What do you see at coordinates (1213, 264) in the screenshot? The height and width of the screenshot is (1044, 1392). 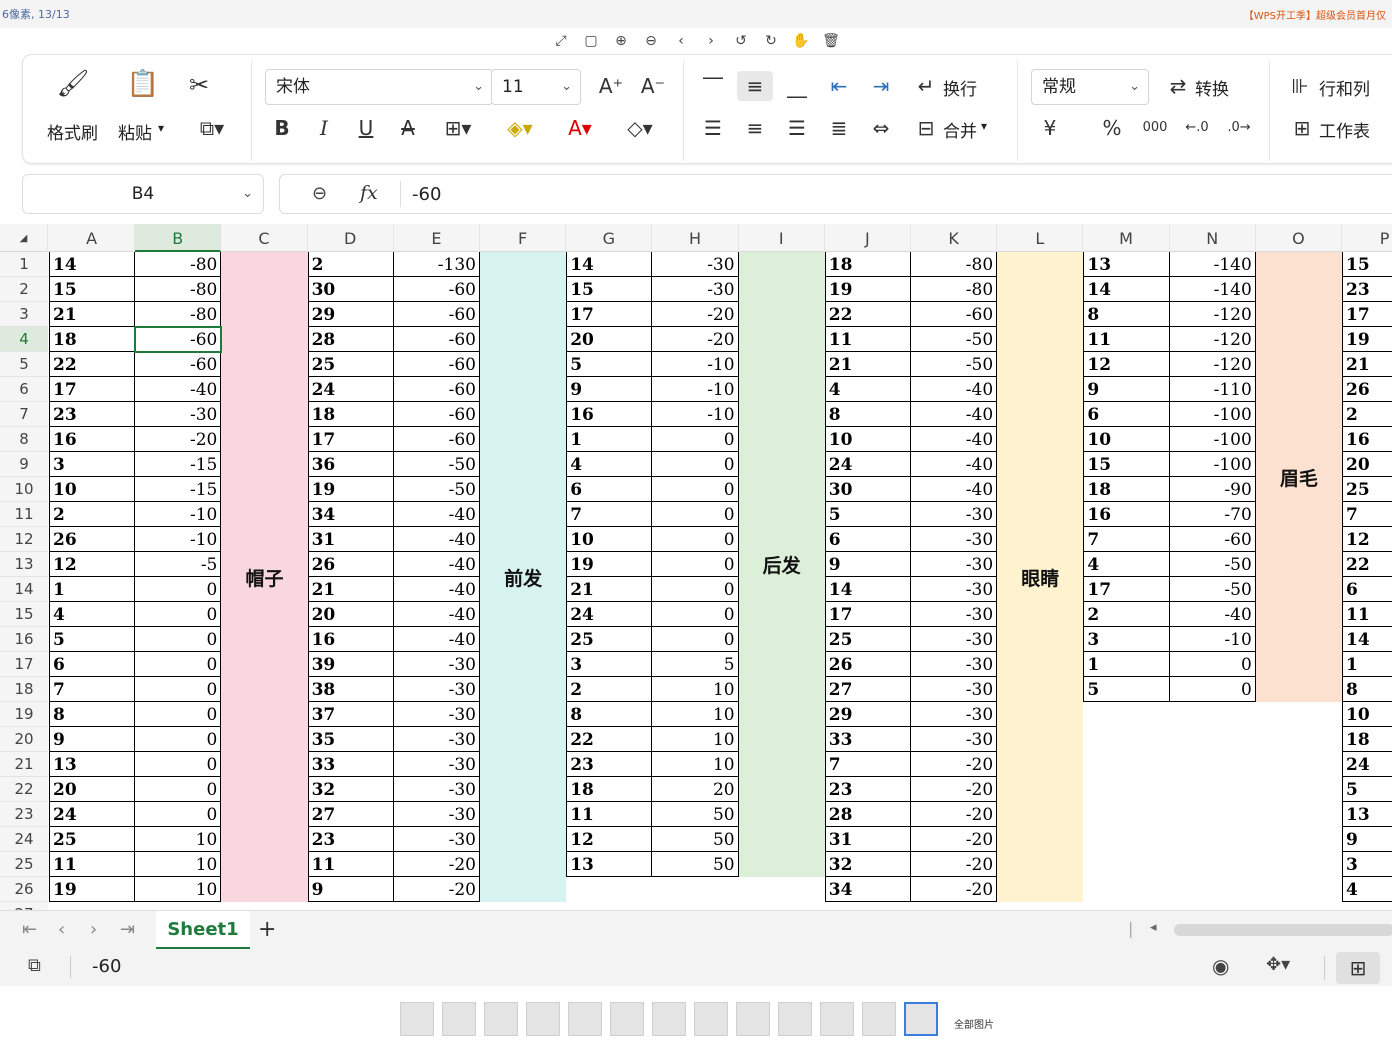 I see `cell: -140` at bounding box center [1213, 264].